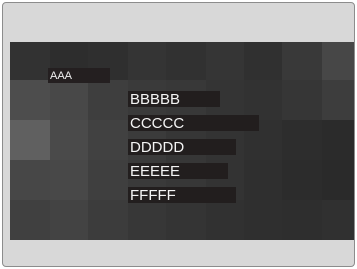 The width and height of the screenshot is (357, 269). What do you see at coordinates (153, 196) in the screenshot?
I see `menu-item-label: FFFFF` at bounding box center [153, 196].